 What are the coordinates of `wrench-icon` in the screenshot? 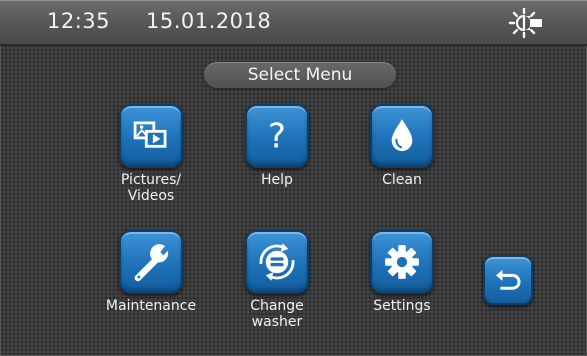 It's located at (151, 262).